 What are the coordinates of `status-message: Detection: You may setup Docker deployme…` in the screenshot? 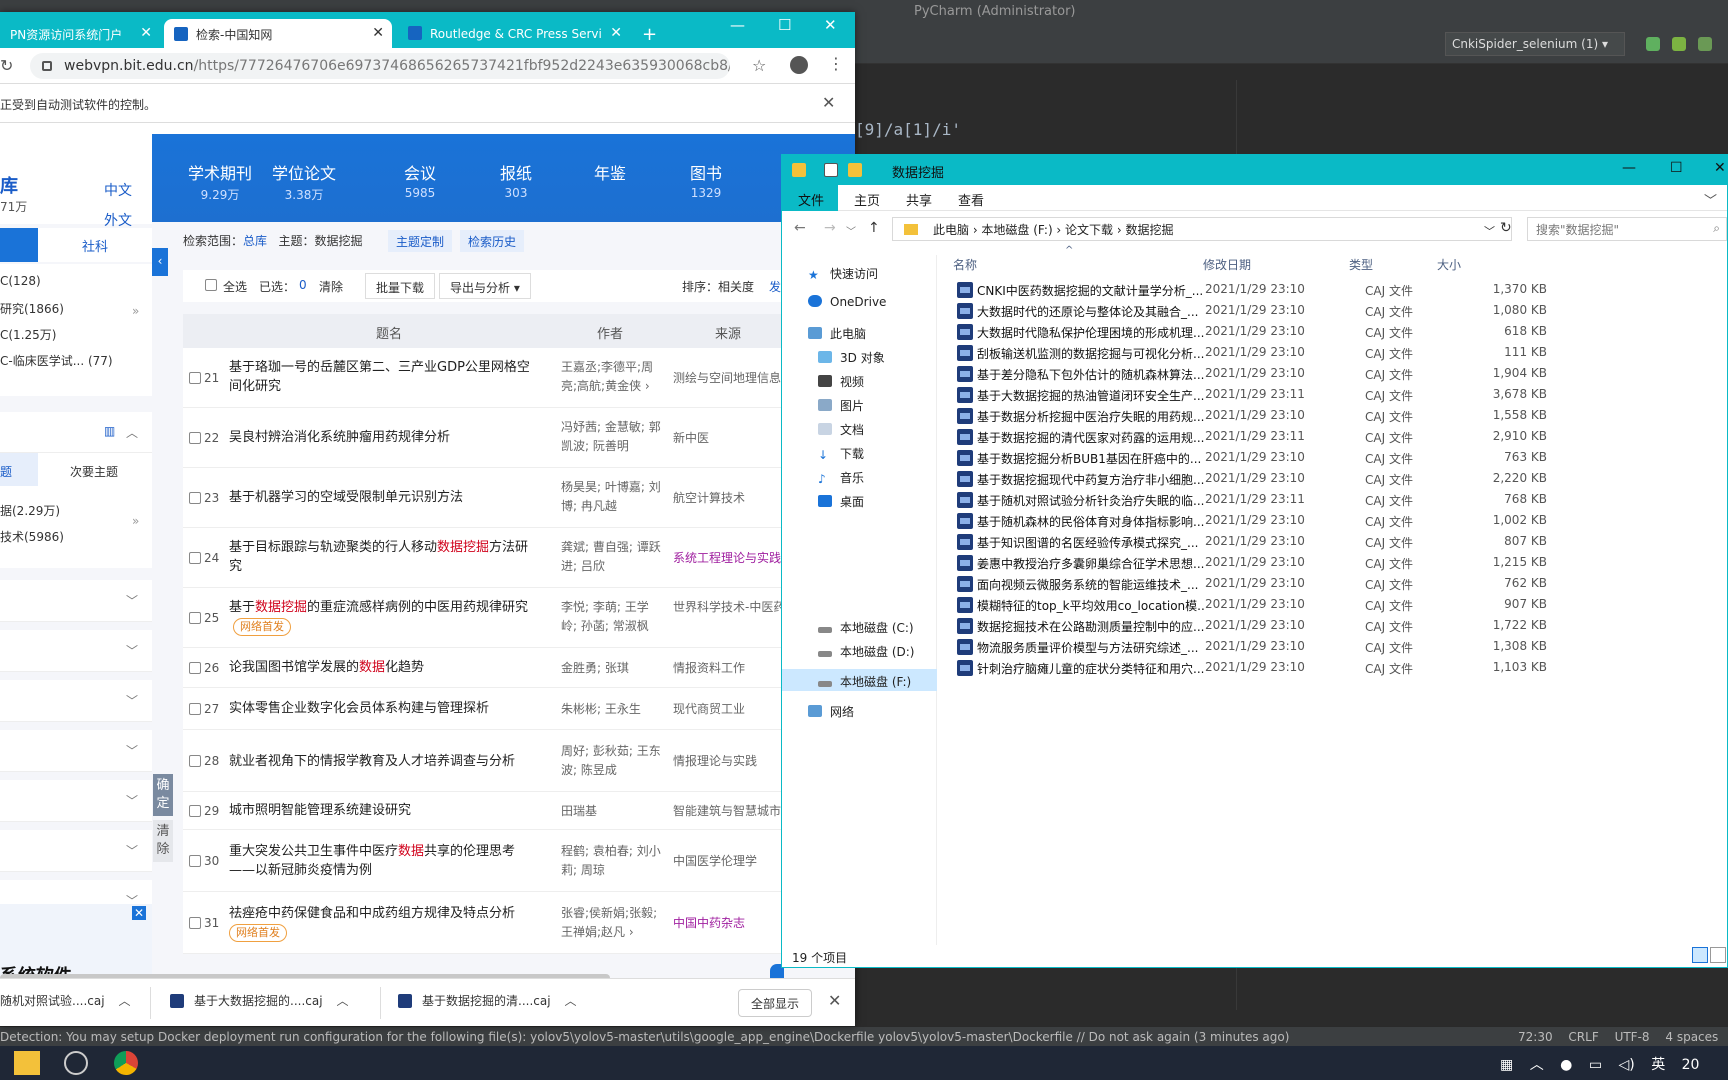 It's located at (644, 1037).